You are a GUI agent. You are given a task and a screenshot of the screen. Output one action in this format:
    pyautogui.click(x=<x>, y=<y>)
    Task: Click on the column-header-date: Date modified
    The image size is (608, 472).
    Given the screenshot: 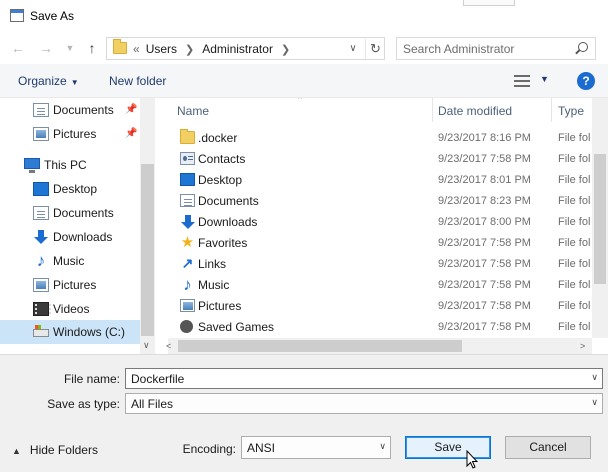 What is the action you would take?
    pyautogui.click(x=475, y=111)
    